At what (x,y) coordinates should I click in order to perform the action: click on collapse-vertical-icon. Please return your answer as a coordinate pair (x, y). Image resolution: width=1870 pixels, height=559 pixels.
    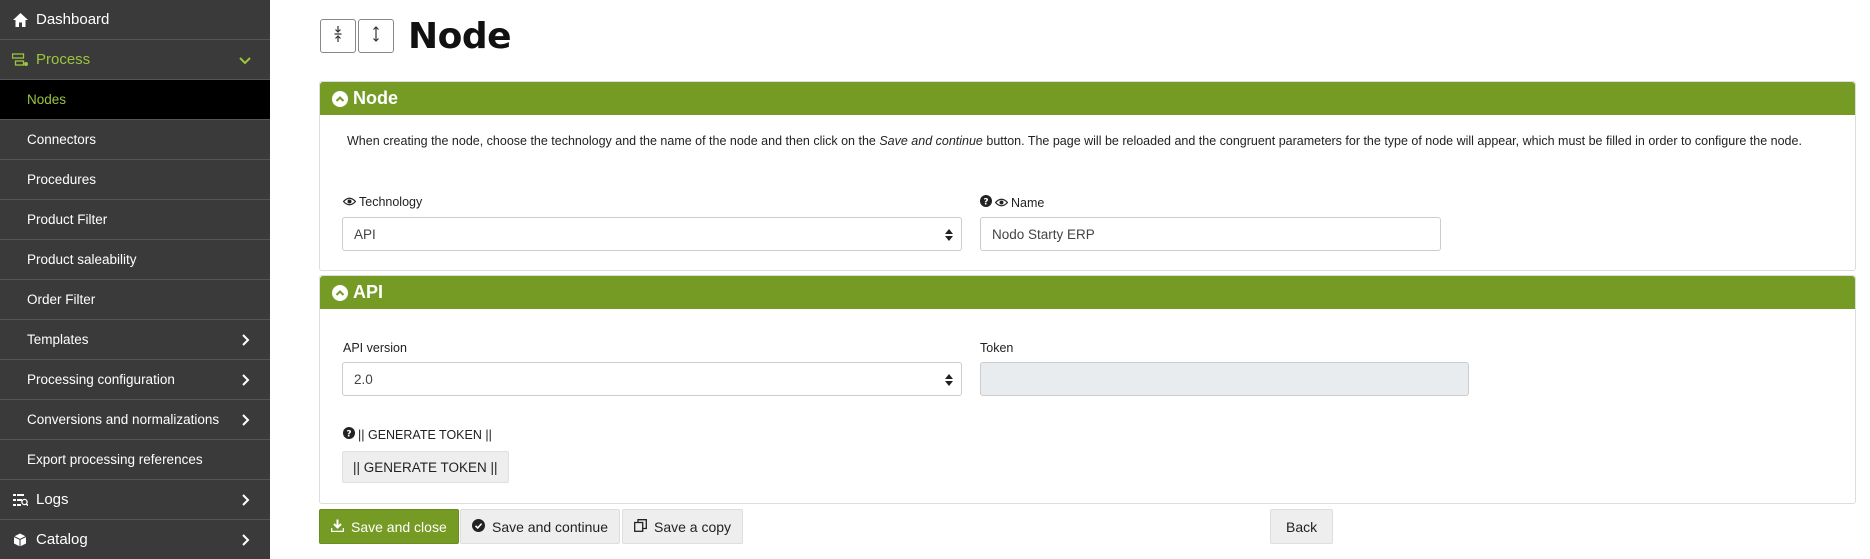
    Looking at the image, I should click on (338, 36).